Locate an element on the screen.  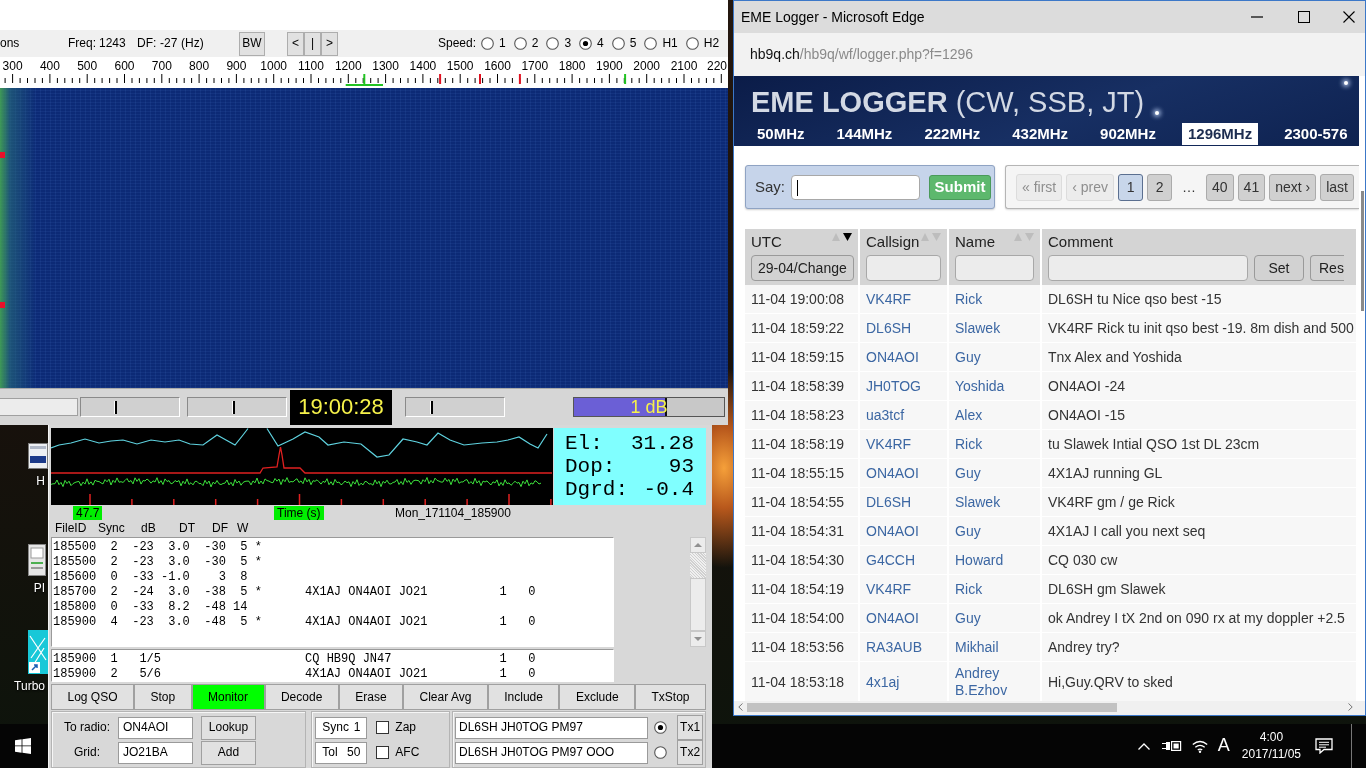
spin-field: Tol 50 is located at coordinates (341, 752).